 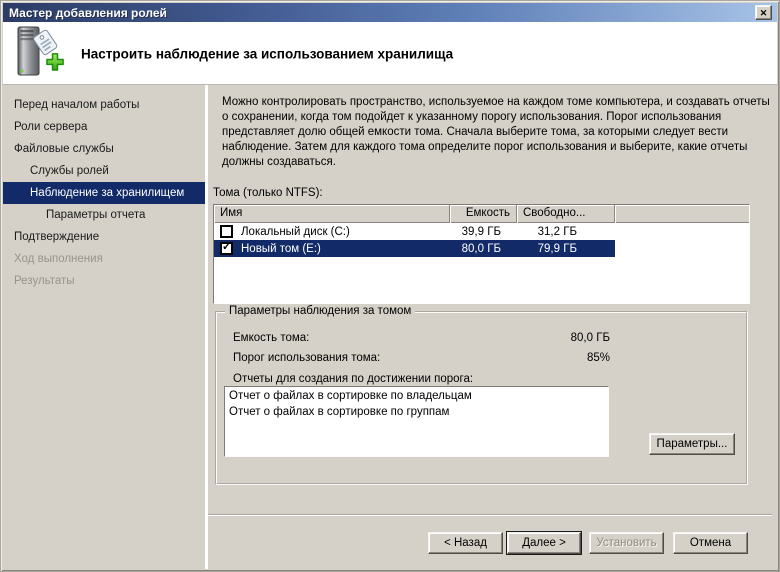 What do you see at coordinates (557, 231) in the screenshot?
I see `volume-free: 31,2 ГБ` at bounding box center [557, 231].